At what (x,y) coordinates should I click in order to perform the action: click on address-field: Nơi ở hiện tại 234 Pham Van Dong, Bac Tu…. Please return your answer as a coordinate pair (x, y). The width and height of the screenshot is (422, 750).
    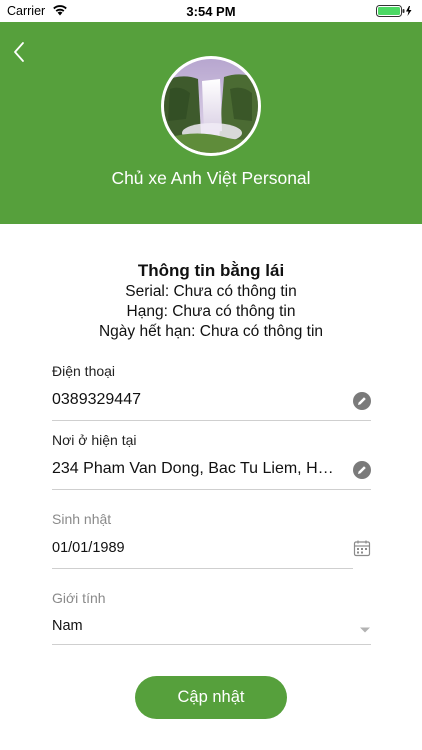
    Looking at the image, I should click on (211, 462).